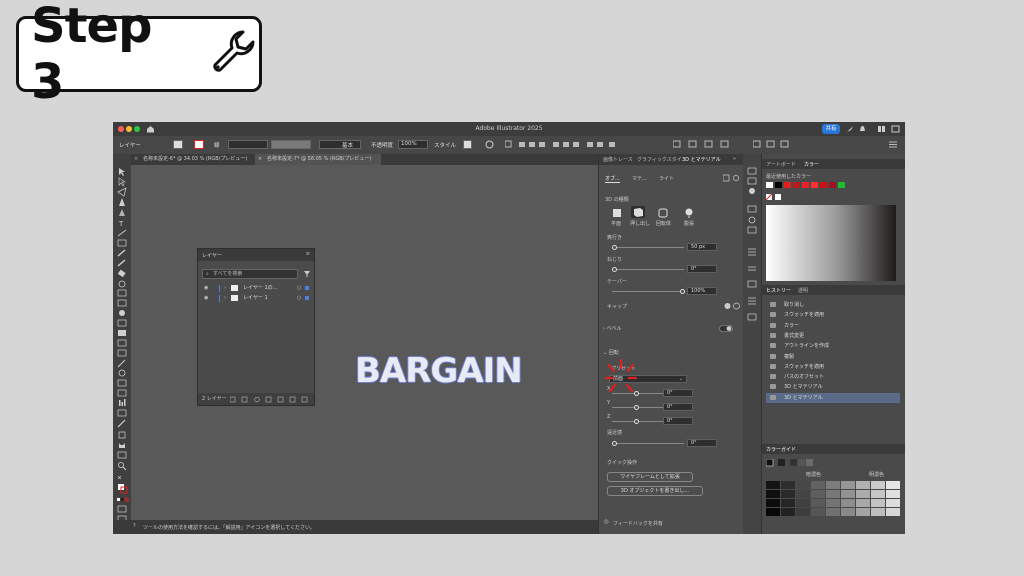  I want to click on tab-transparency: 透明, so click(803, 290).